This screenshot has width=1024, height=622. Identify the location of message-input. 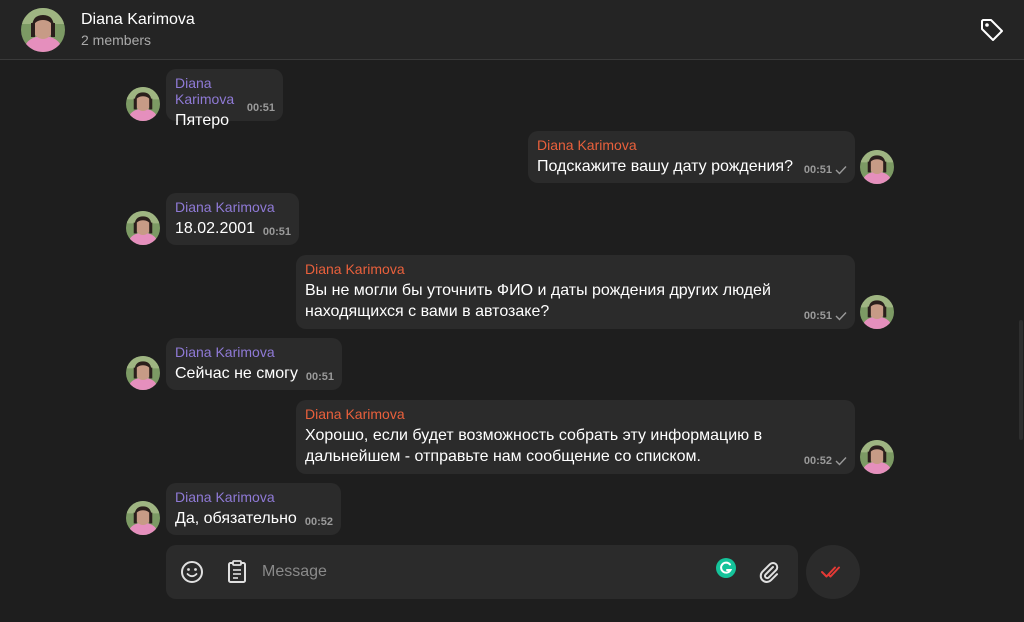
(482, 572).